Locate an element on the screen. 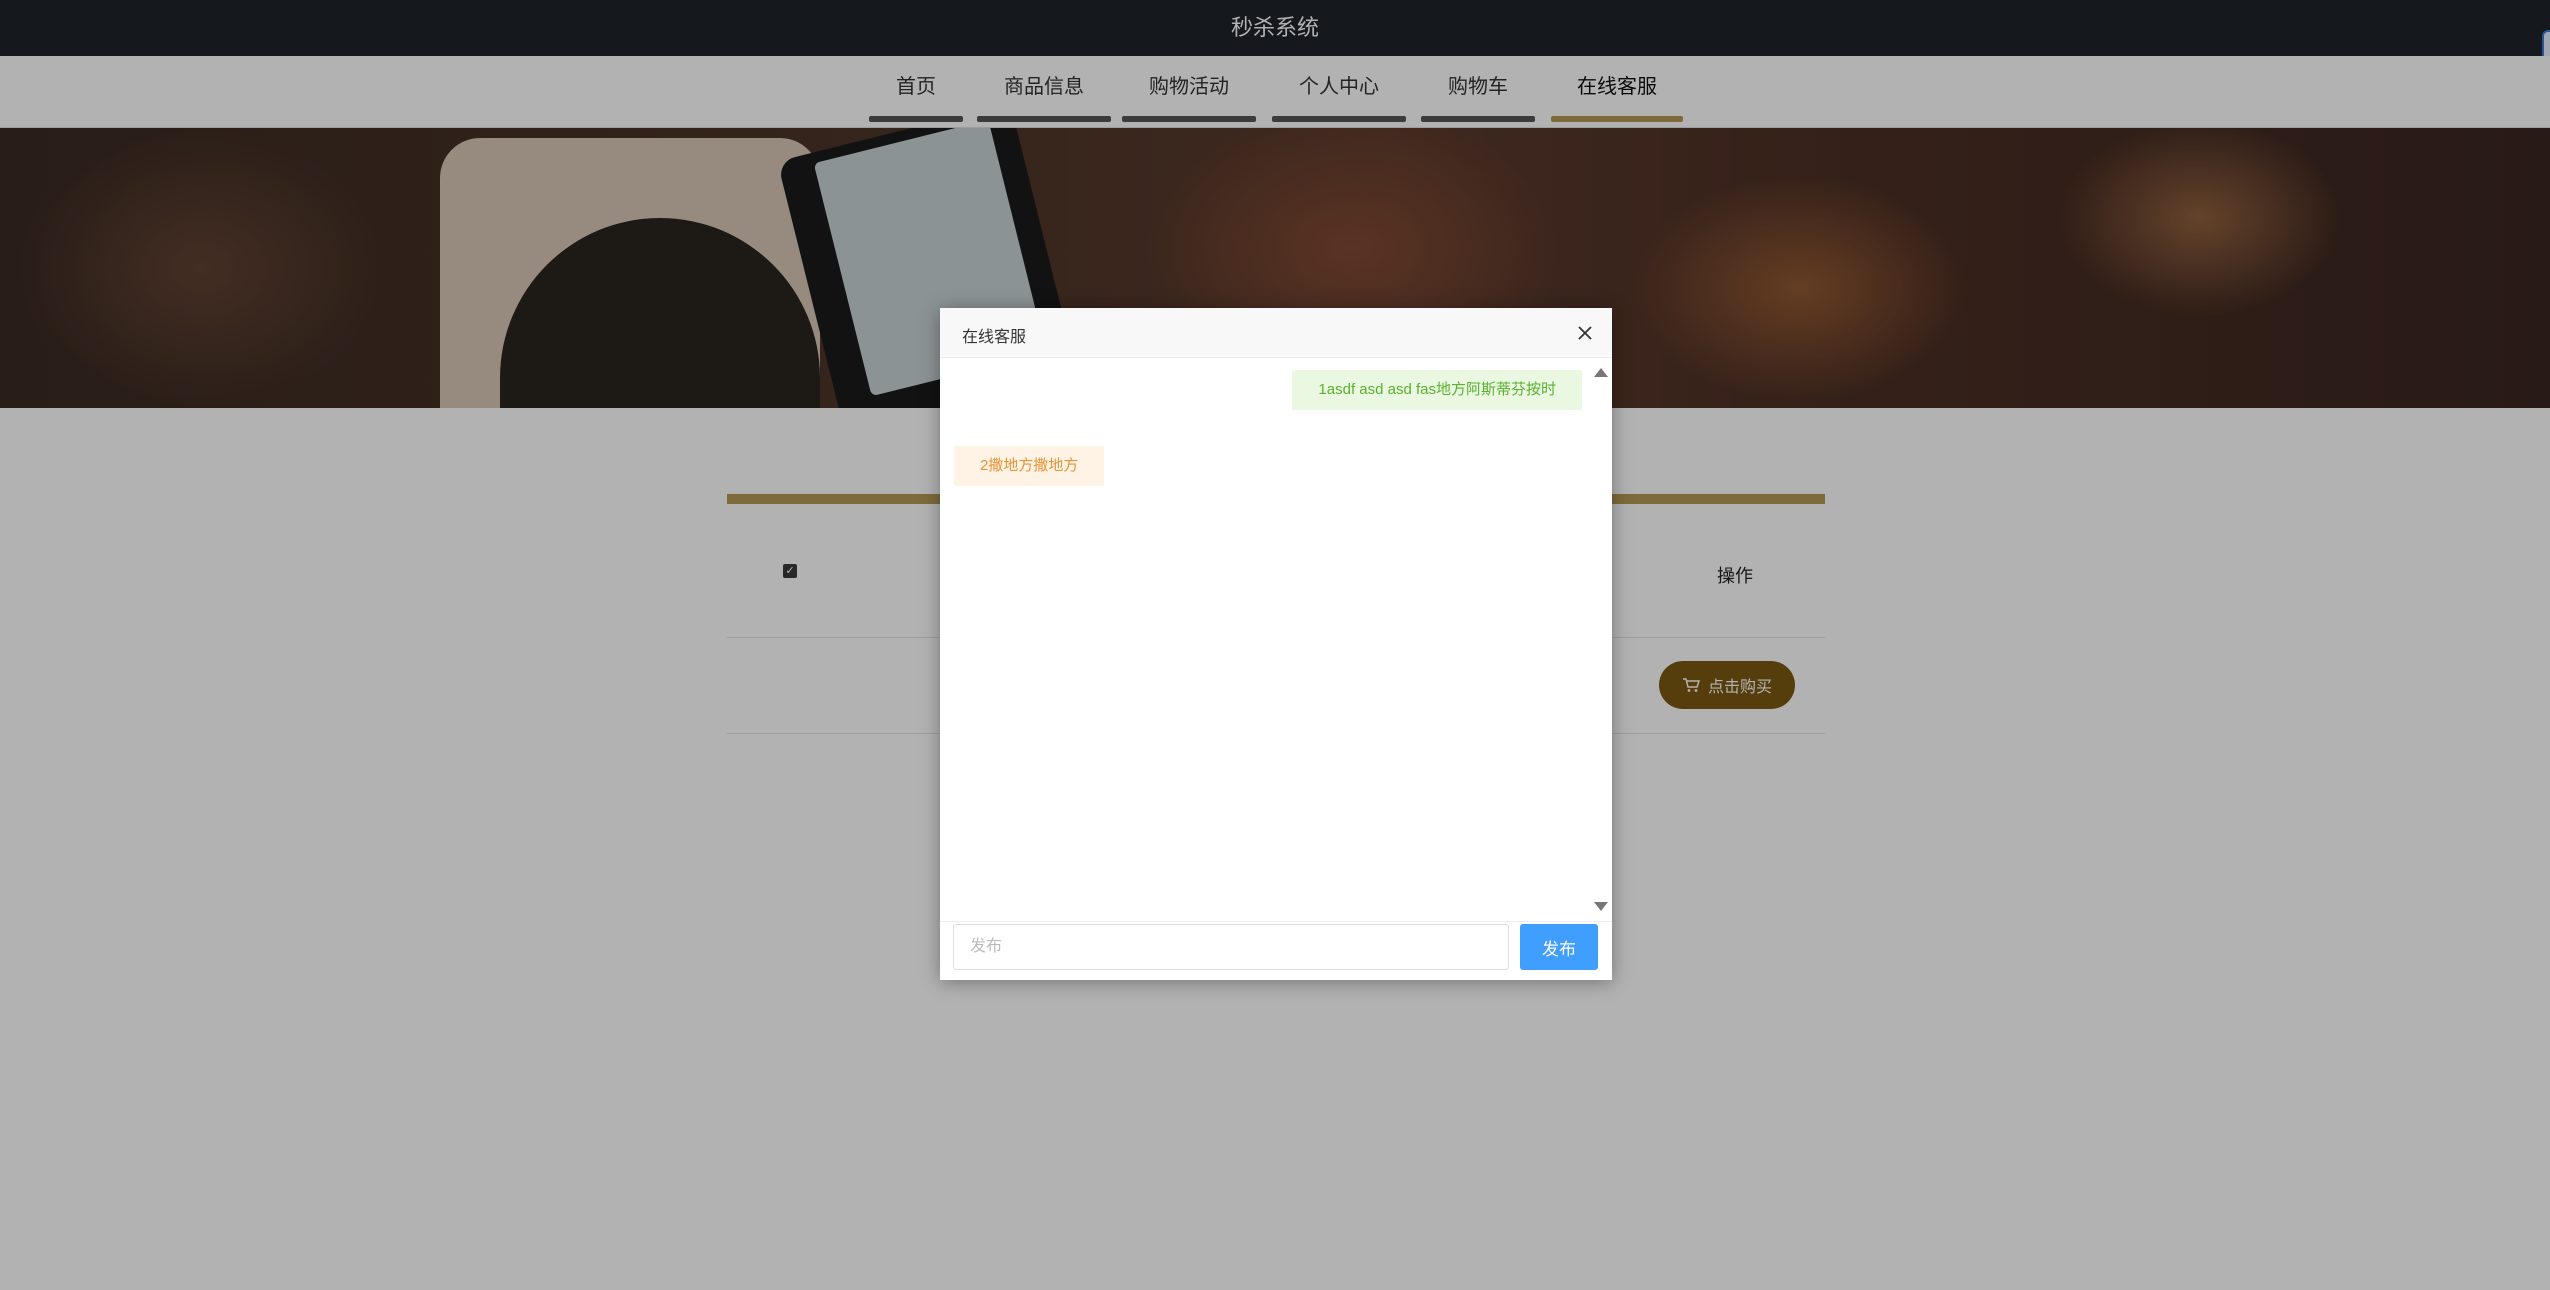 The image size is (2550, 1290). close-icon is located at coordinates (1585, 333).